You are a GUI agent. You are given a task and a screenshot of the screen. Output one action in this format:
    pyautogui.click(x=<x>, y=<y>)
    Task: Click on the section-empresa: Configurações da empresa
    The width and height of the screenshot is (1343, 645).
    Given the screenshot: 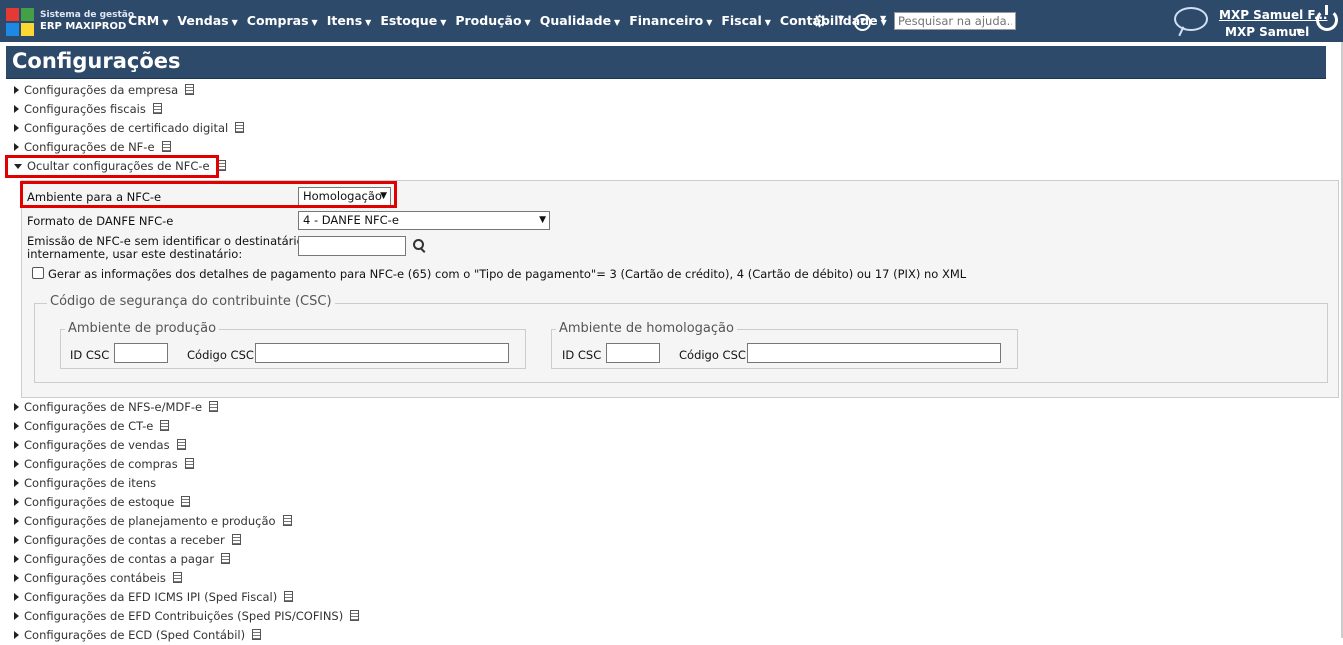 What is the action you would take?
    pyautogui.click(x=129, y=90)
    